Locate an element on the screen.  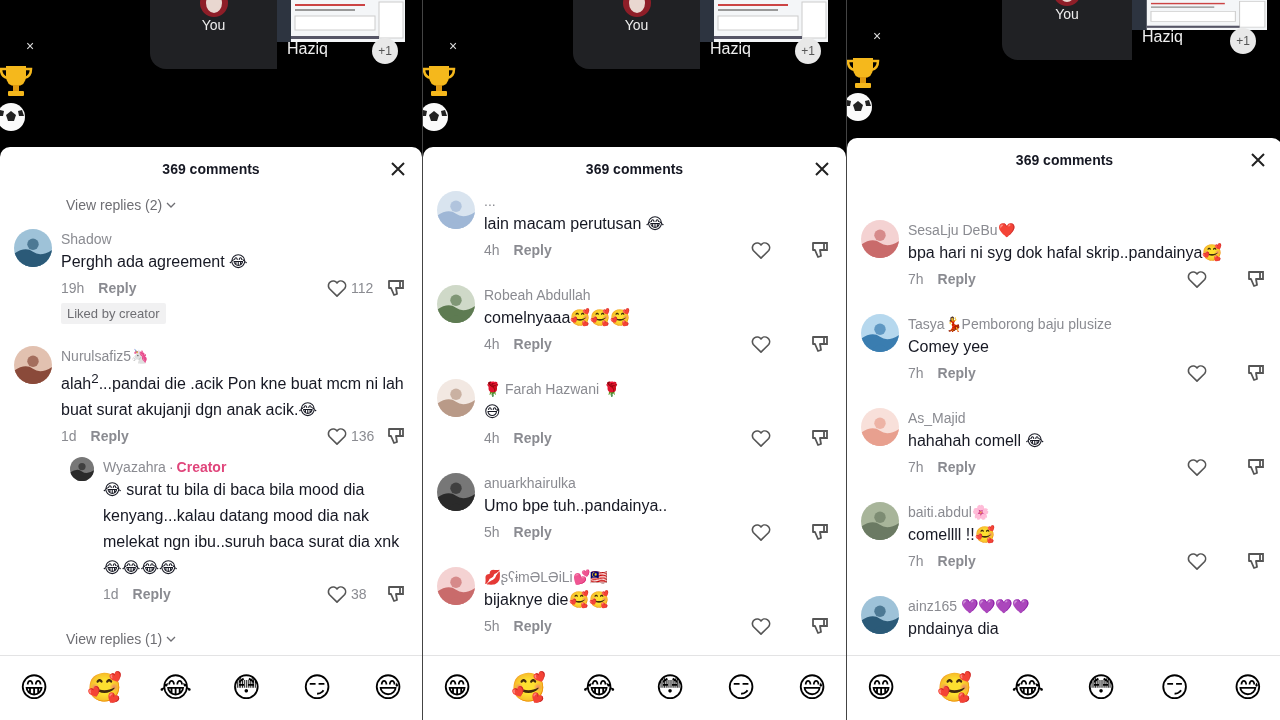
view-replies-button: View replies (2) is located at coordinates (121, 205).